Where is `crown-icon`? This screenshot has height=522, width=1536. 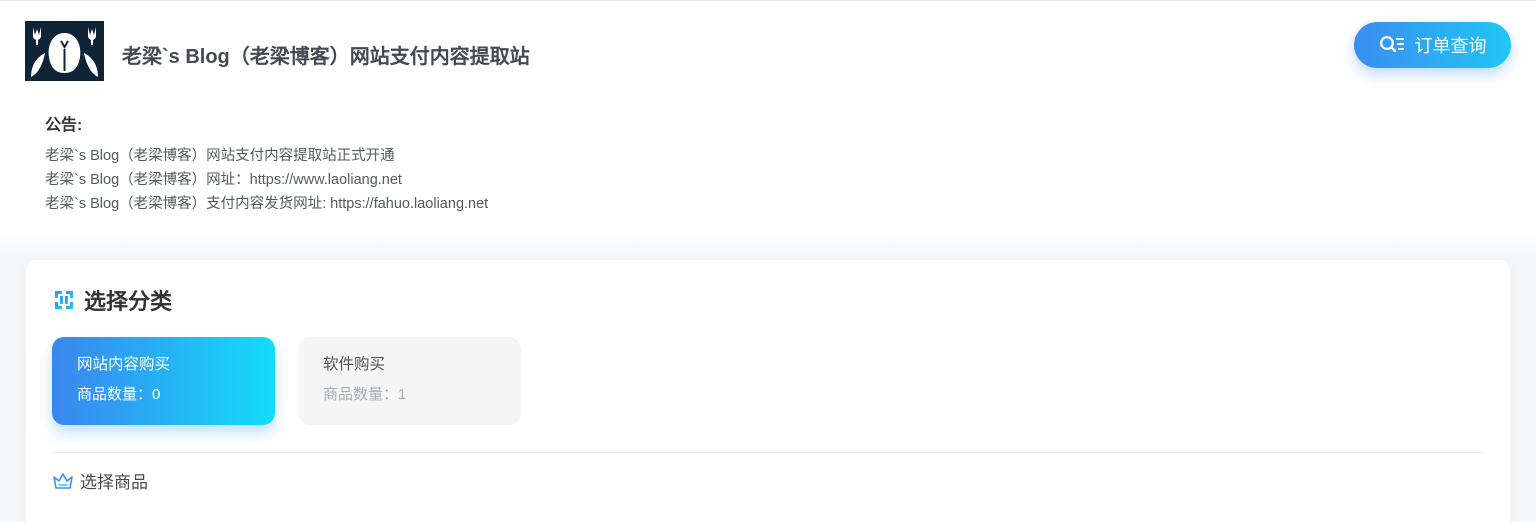 crown-icon is located at coordinates (63, 480).